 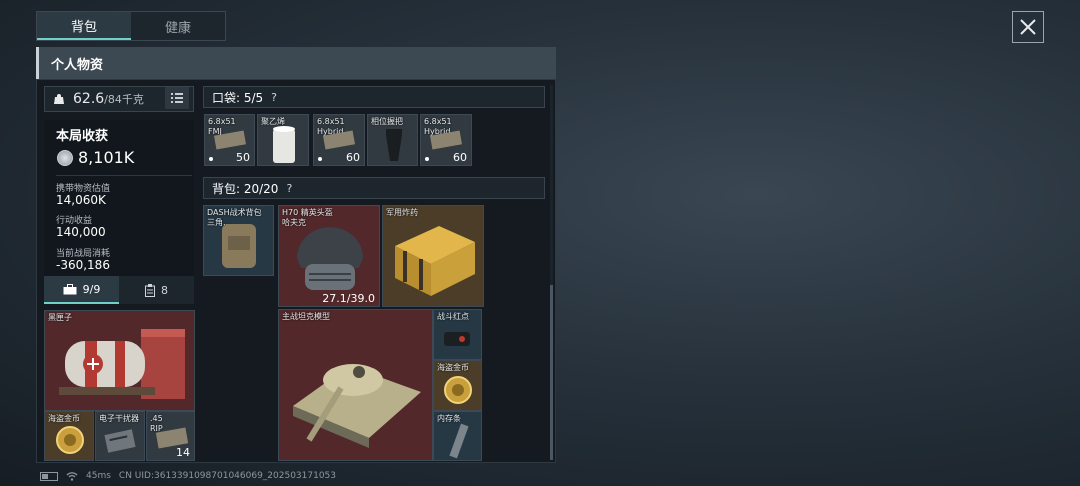 What do you see at coordinates (81, 232) in the screenshot?
I see `stat-value: 140,000` at bounding box center [81, 232].